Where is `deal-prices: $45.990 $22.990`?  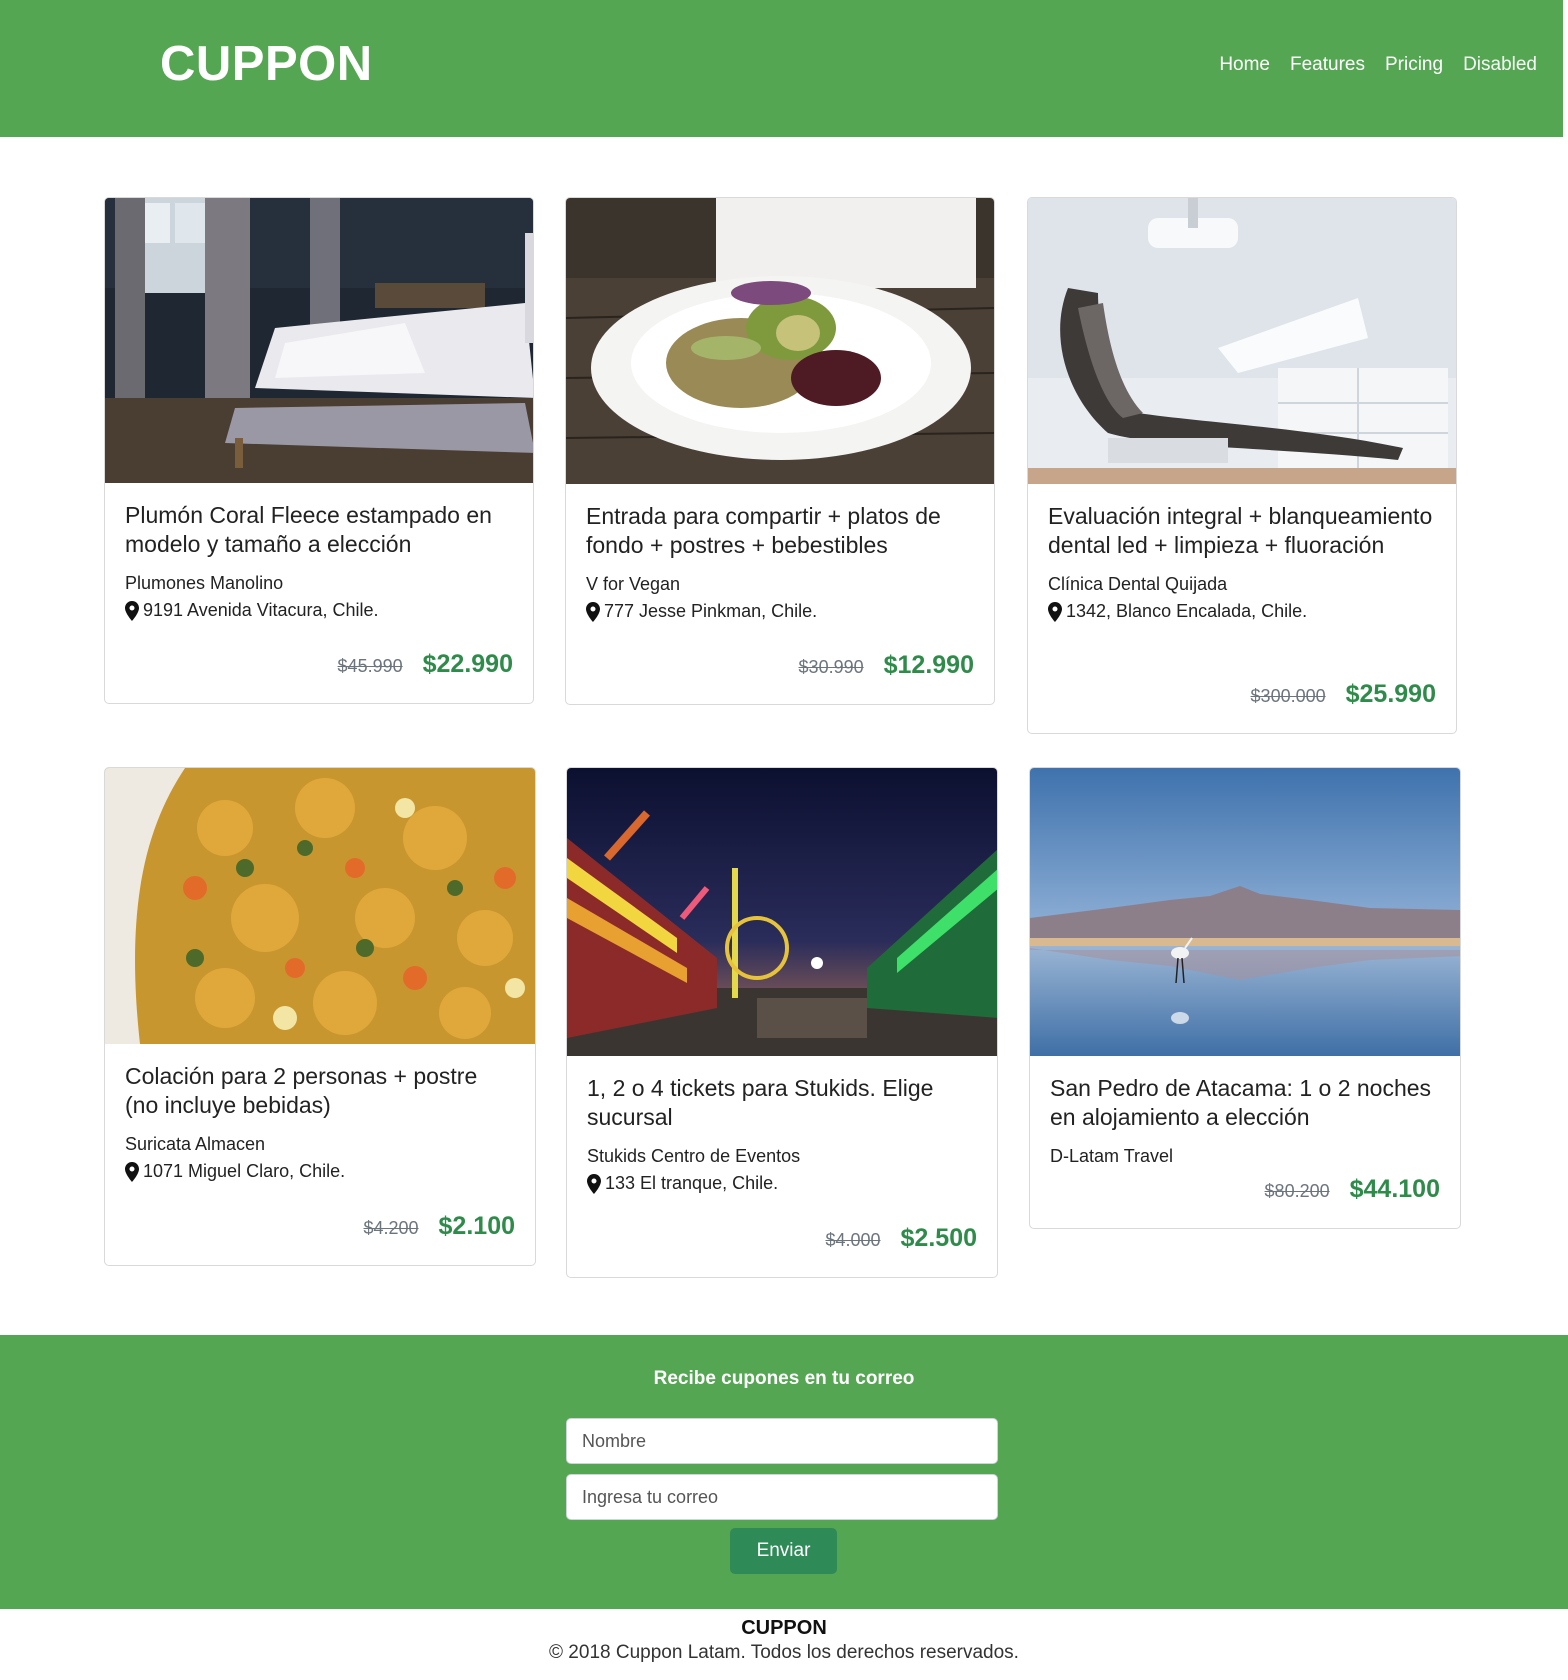 deal-prices: $45.990 $22.990 is located at coordinates (425, 664).